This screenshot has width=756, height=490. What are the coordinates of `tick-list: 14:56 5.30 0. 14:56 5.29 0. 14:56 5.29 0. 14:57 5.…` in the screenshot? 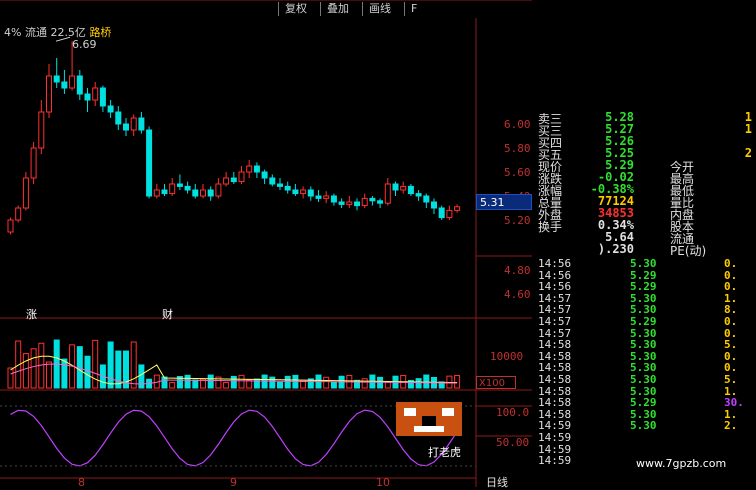 It's located at (645, 372).